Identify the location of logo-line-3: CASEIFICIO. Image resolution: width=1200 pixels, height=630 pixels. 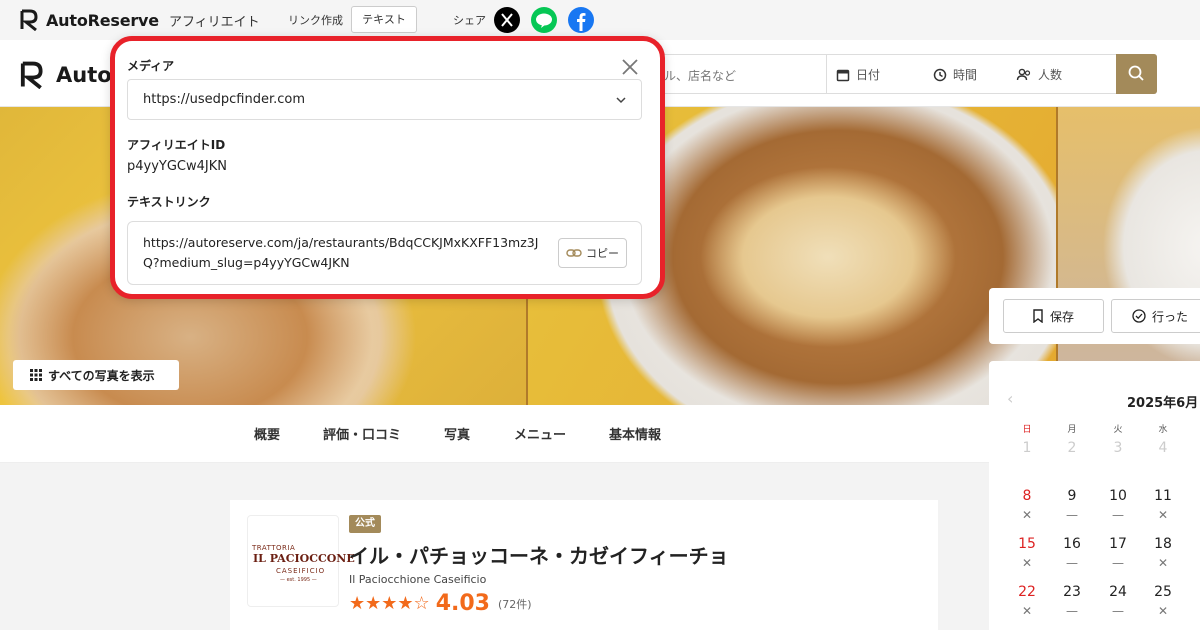
(301, 571).